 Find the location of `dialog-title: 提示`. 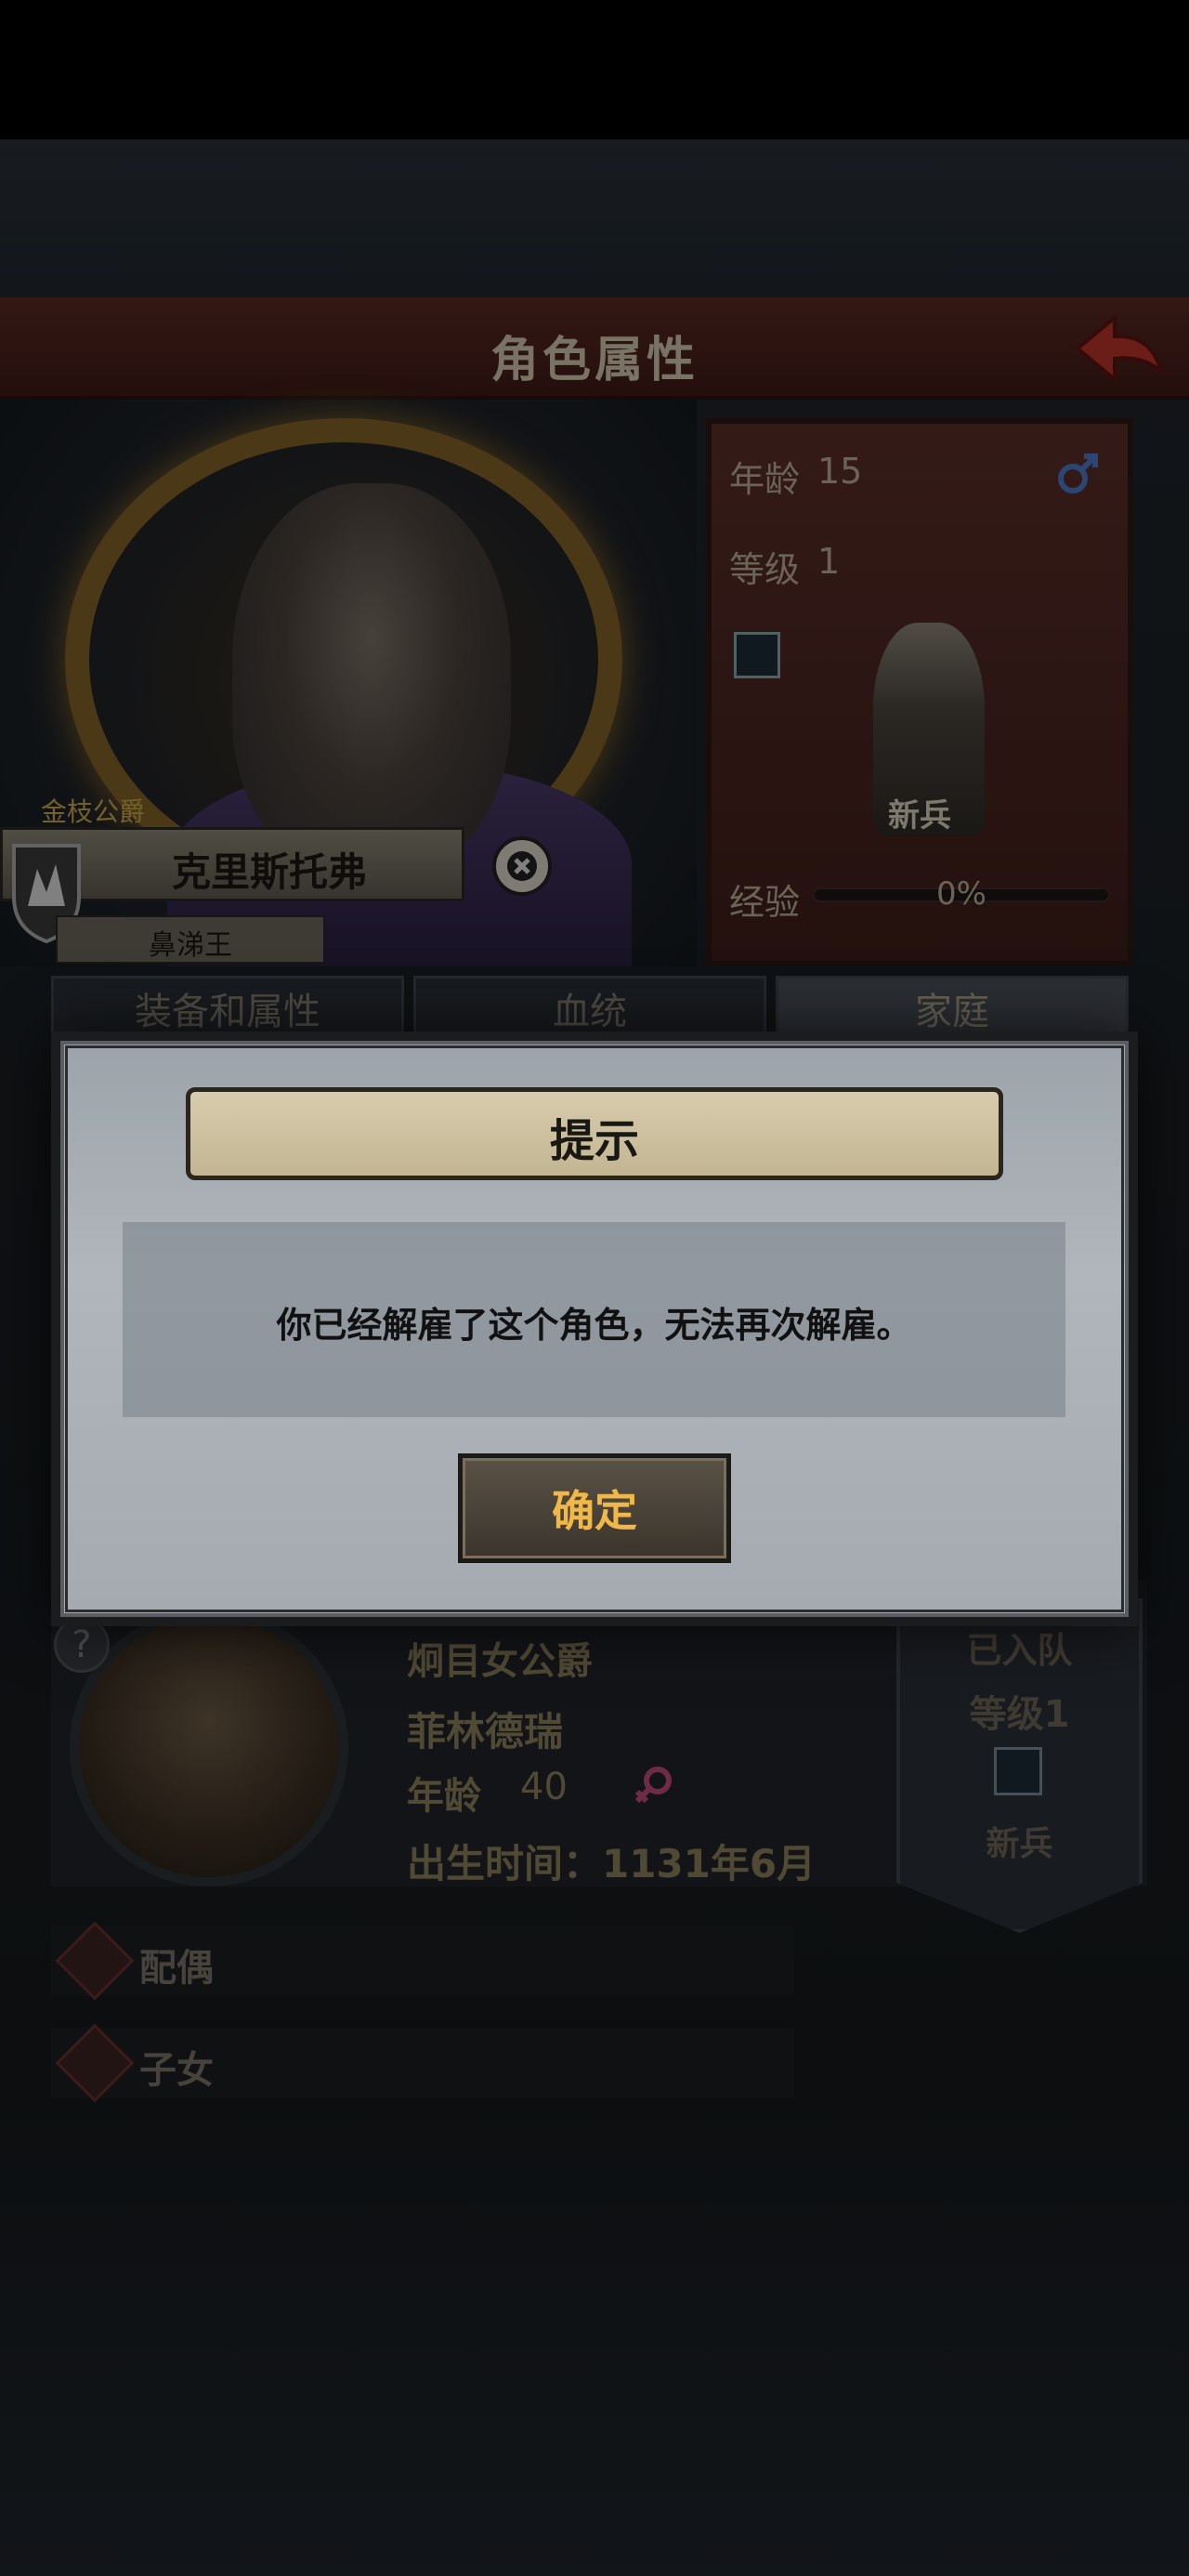

dialog-title: 提示 is located at coordinates (594, 1141).